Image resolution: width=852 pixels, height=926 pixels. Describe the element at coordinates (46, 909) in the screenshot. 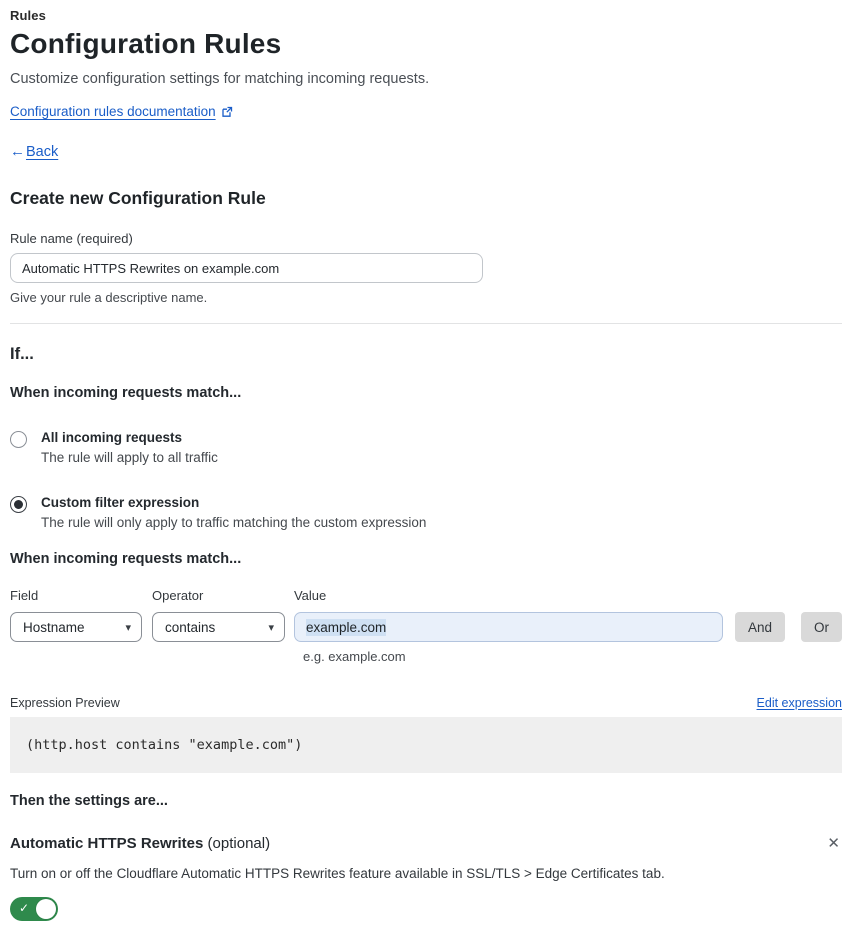

I see `toggle-knob` at that location.